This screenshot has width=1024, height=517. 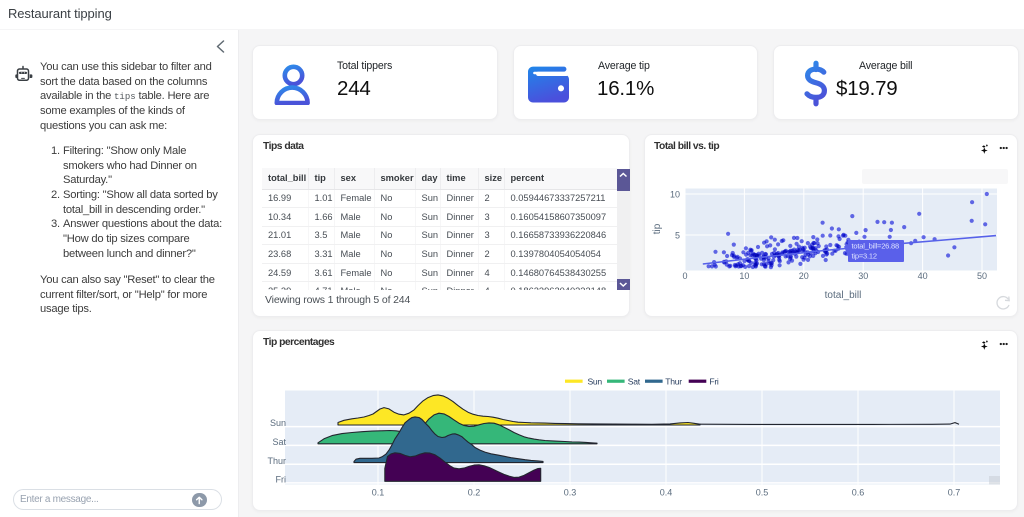 I want to click on svg-text: 0.4, so click(x=666, y=493).